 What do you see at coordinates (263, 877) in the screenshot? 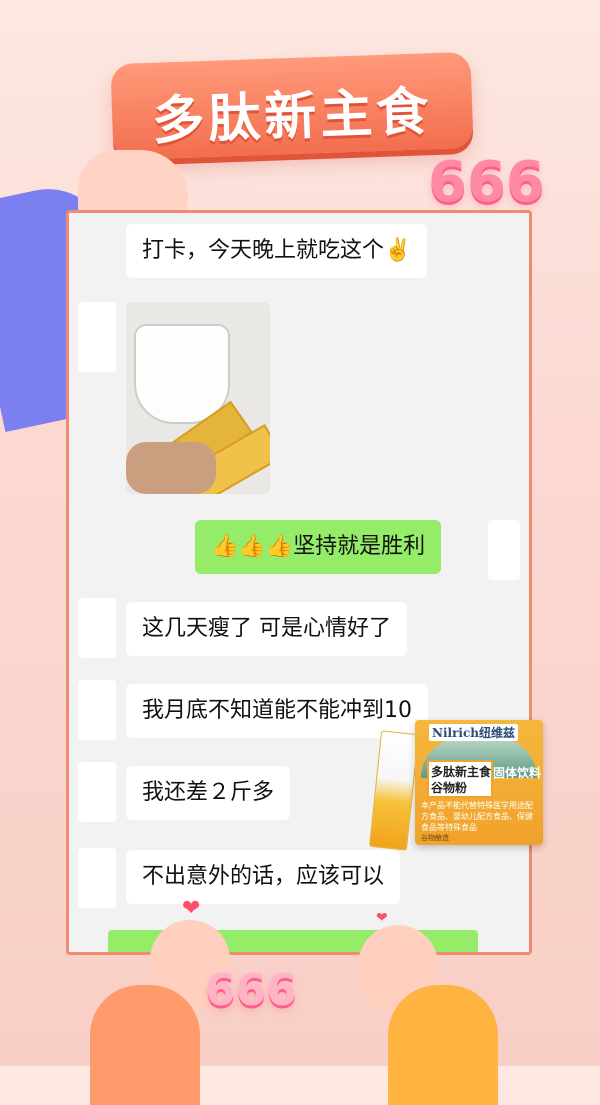
I see `message-bubble-6: 不出意外的话，应该可以` at bounding box center [263, 877].